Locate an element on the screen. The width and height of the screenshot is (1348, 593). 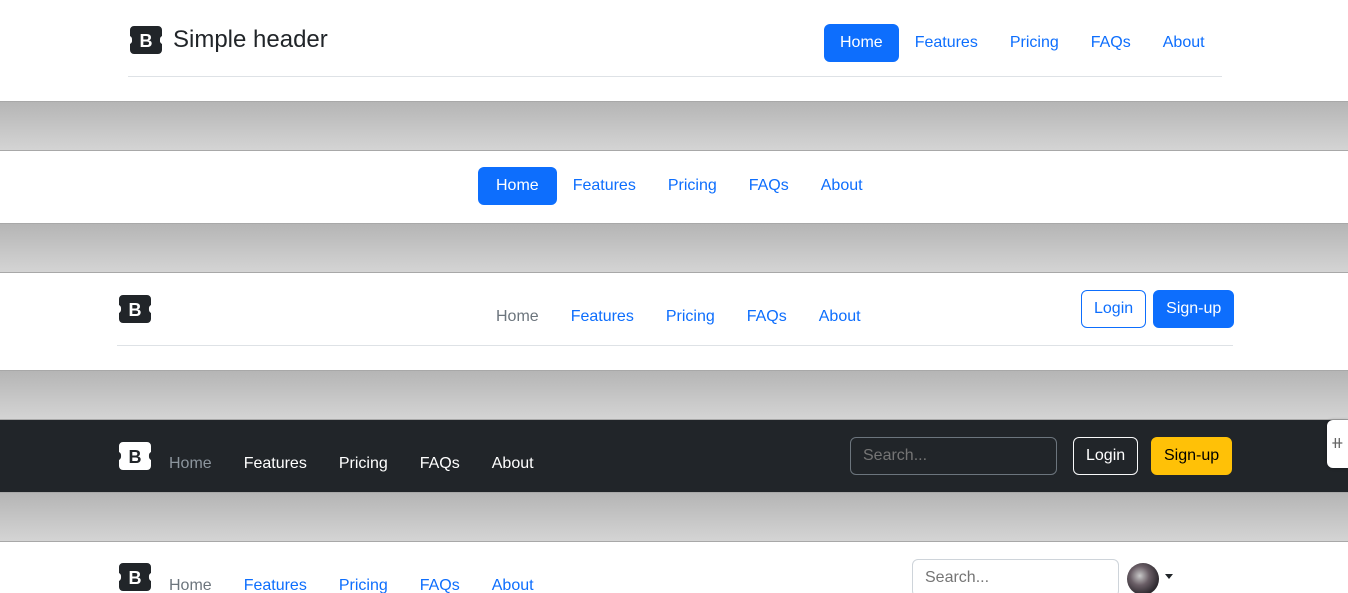
brand-title: Simple header is located at coordinates (250, 39).